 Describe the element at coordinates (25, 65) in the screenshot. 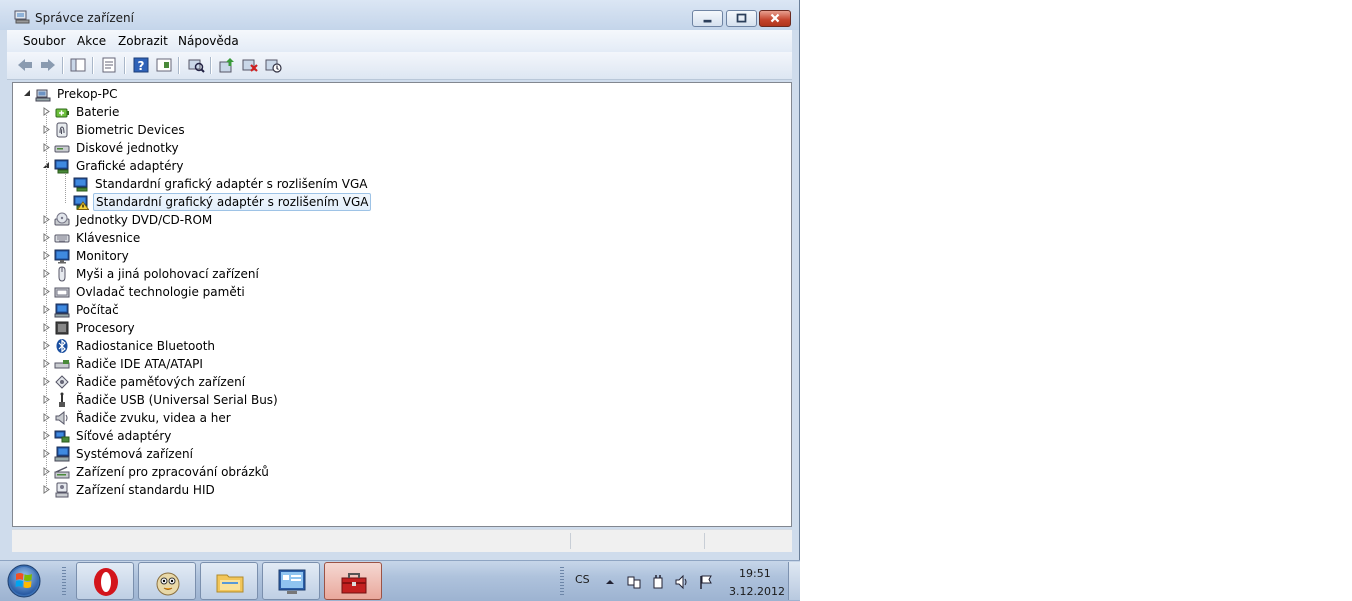

I see `back-arrow-icon` at that location.